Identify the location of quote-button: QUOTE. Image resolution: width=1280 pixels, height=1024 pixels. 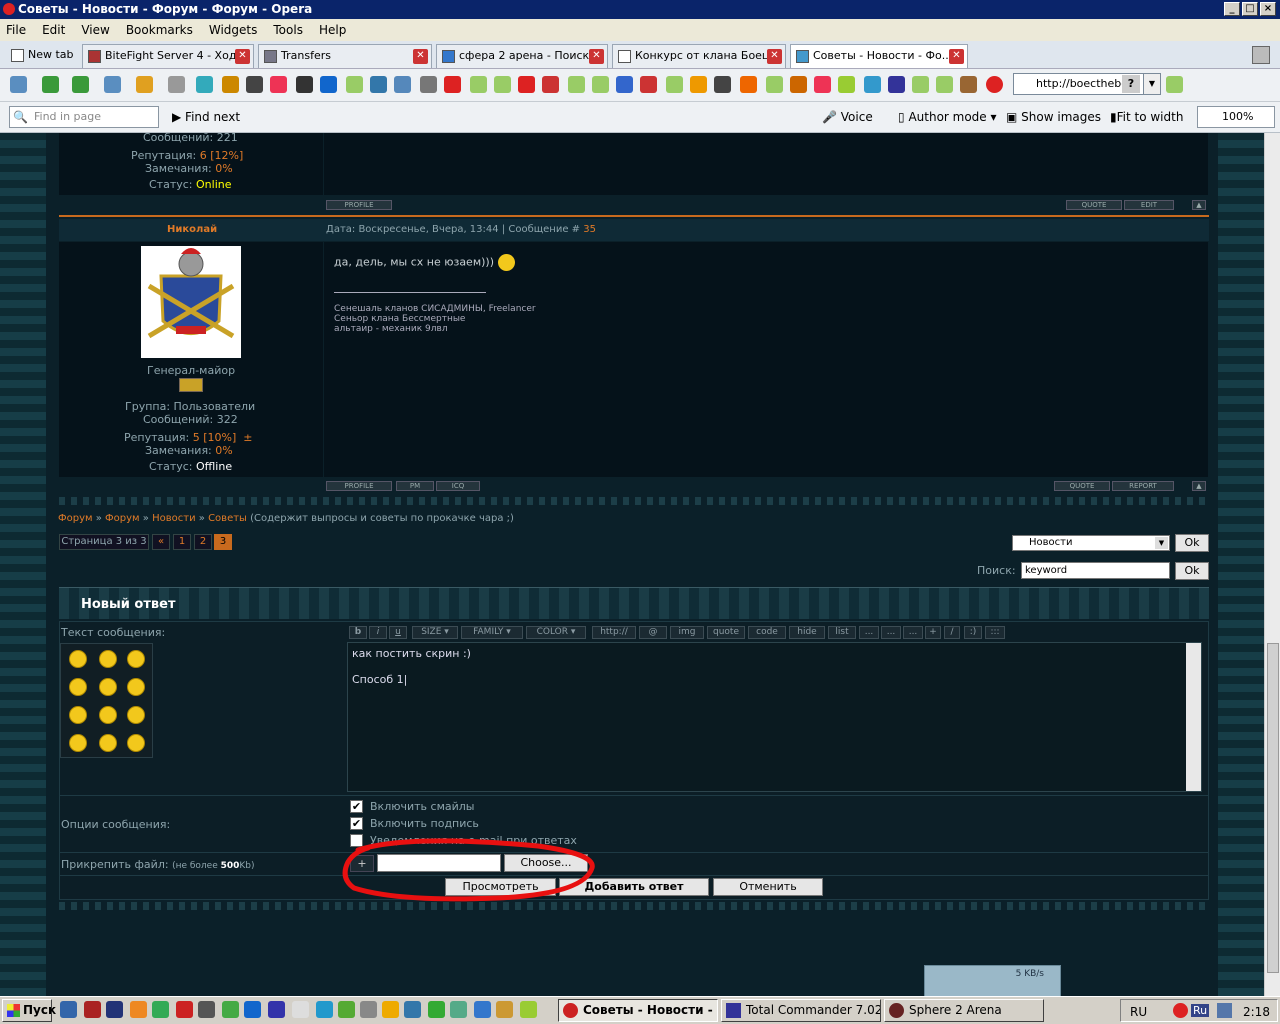
(1094, 205).